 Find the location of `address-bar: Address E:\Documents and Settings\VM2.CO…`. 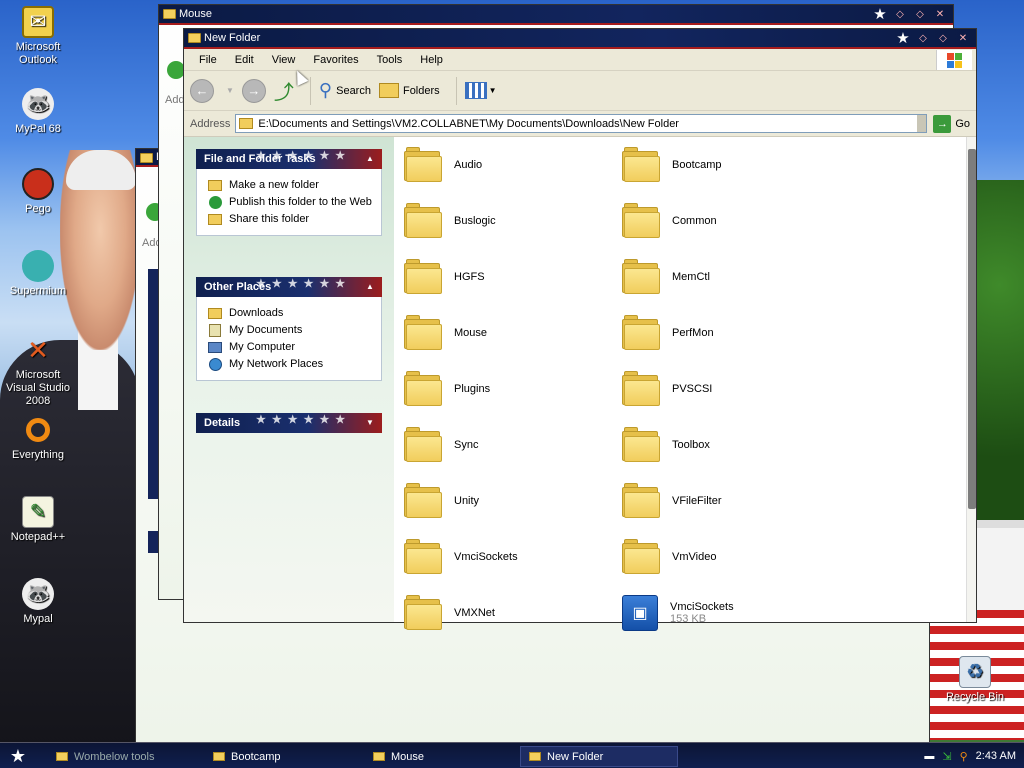

address-bar: Address E:\Documents and Settings\VM2.CO… is located at coordinates (580, 124).